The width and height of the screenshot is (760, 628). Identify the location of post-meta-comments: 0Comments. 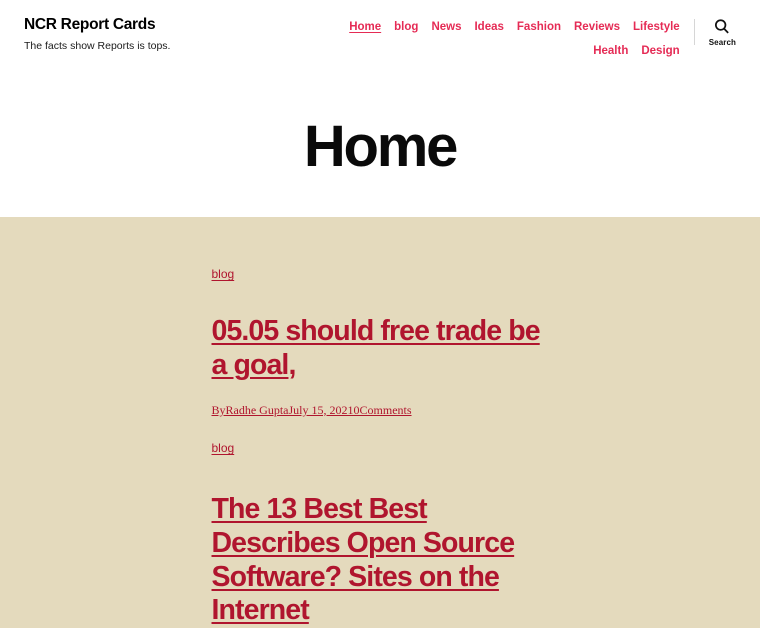
(383, 410).